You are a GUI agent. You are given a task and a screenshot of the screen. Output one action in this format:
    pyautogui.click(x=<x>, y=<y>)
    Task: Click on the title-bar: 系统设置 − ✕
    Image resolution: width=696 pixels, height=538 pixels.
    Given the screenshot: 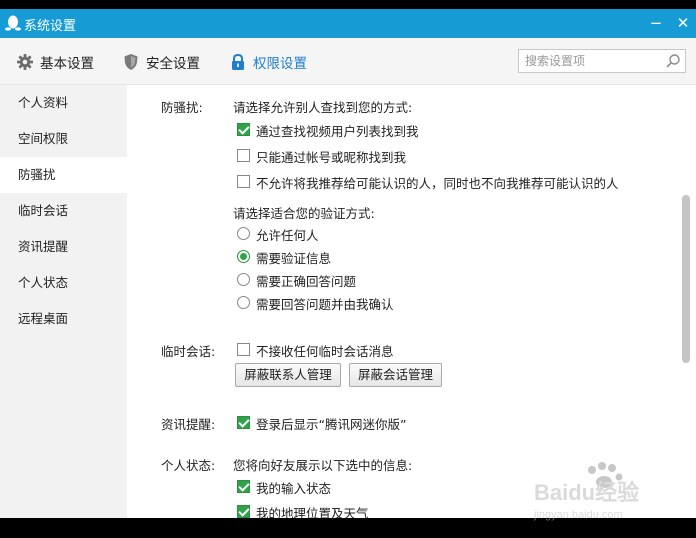 What is the action you would take?
    pyautogui.click(x=348, y=23)
    